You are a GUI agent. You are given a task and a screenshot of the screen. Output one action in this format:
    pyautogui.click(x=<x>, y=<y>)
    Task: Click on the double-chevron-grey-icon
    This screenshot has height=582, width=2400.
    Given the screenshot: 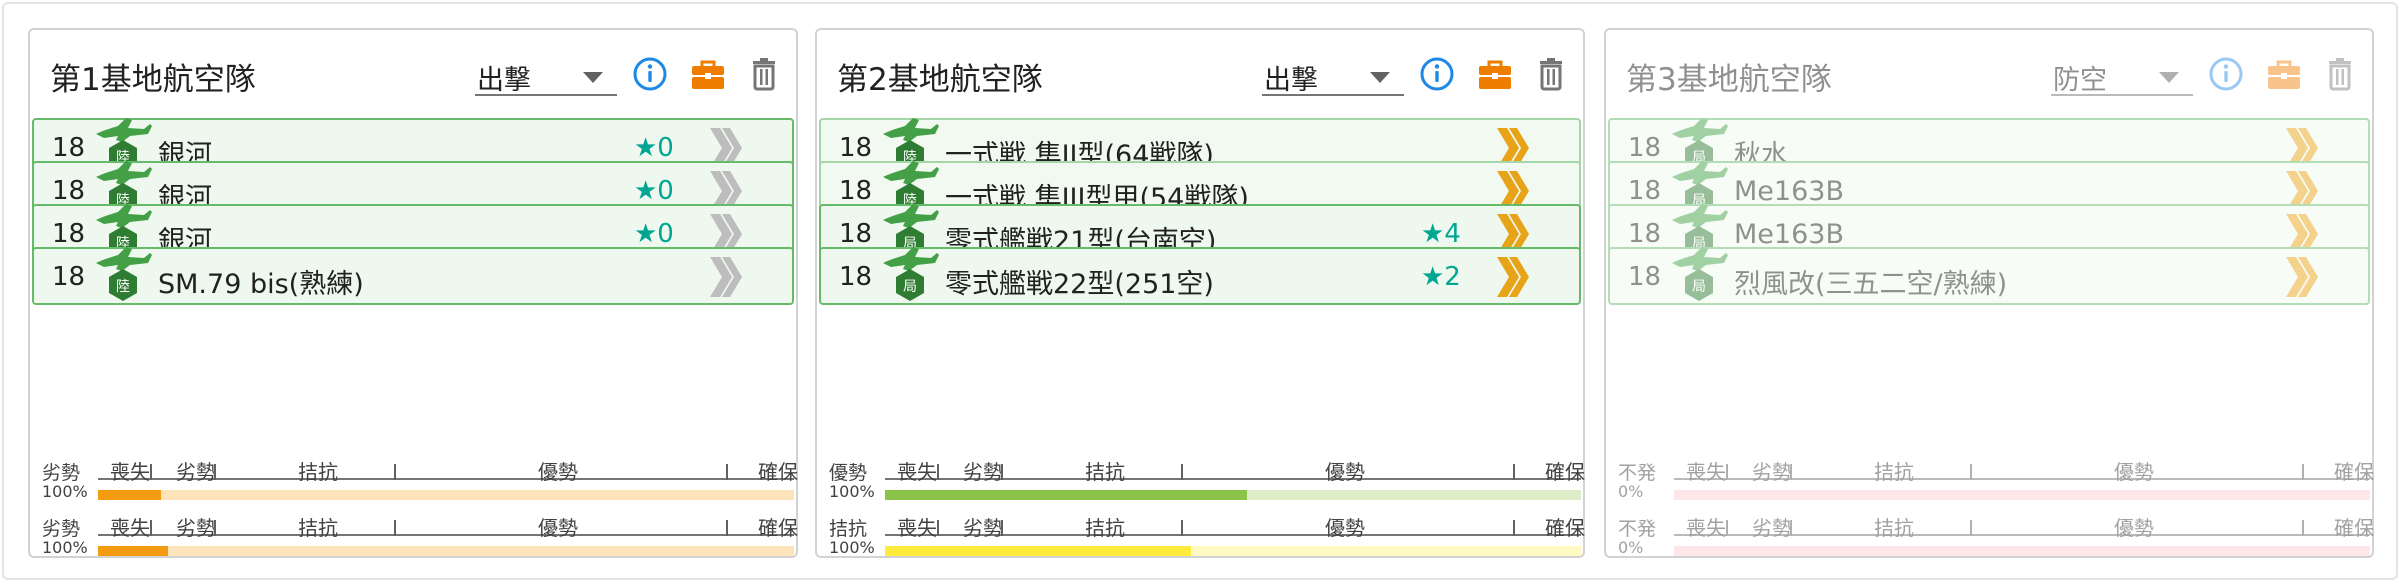 What is the action you would take?
    pyautogui.click(x=726, y=277)
    